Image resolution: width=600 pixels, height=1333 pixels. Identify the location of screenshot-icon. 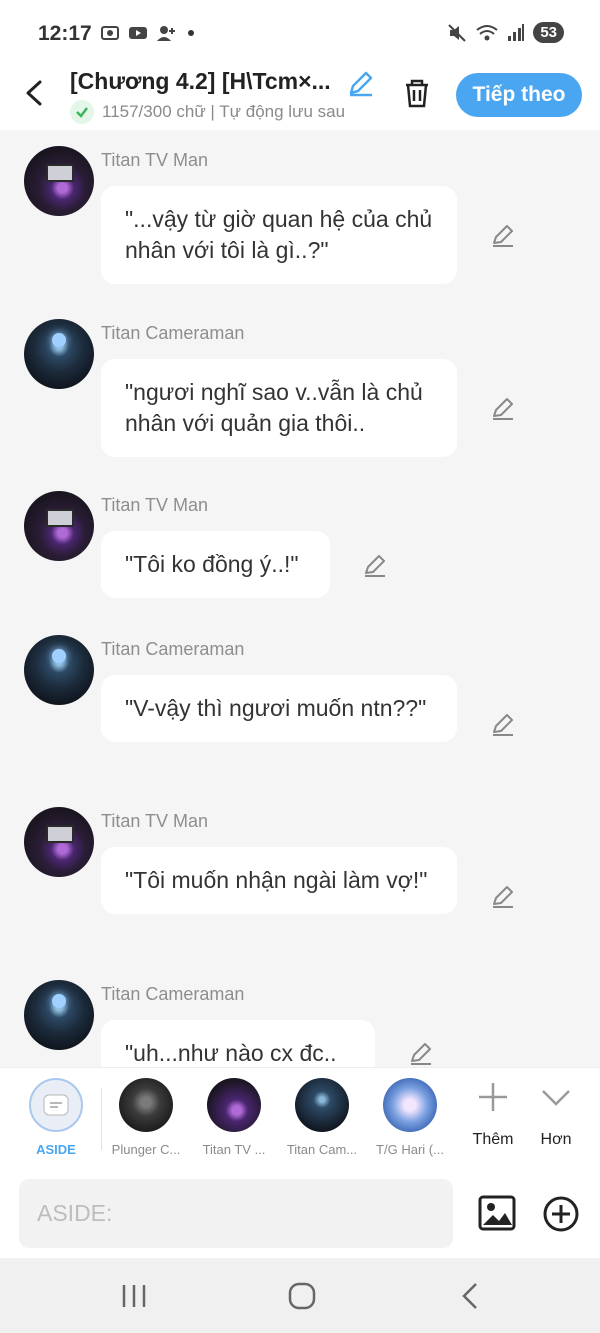
(110, 33).